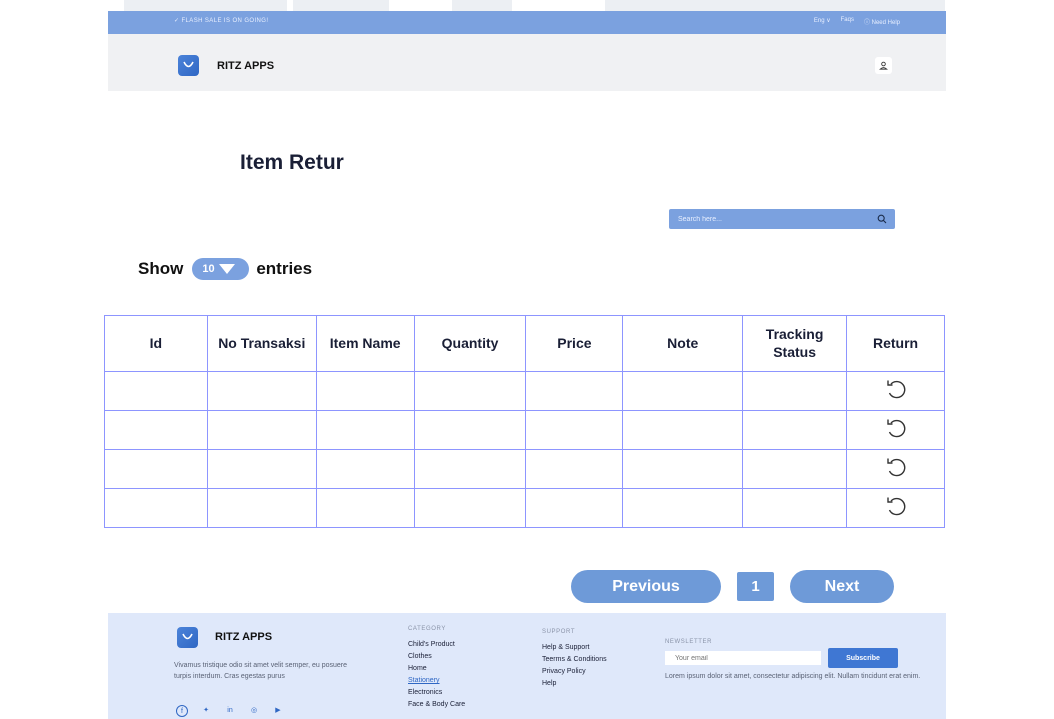 Image resolution: width=1054 pixels, height=719 pixels. Describe the element at coordinates (769, 219) in the screenshot. I see `search-input` at that location.